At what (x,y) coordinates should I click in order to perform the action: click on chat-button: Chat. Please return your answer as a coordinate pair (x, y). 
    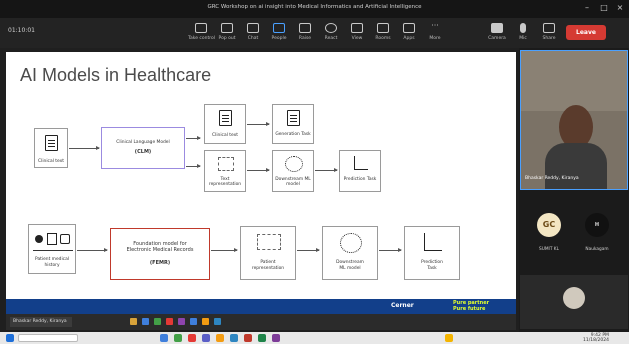
    Looking at the image, I should click on (253, 34).